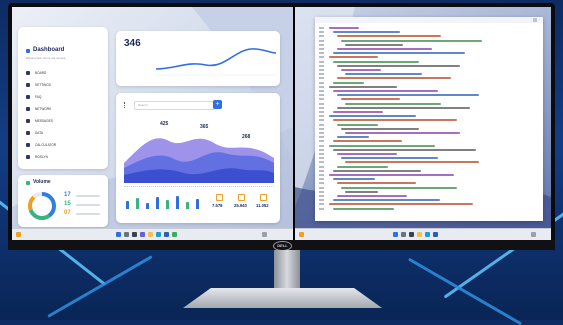 The height and width of the screenshot is (325, 563). I want to click on sidebar-item-faq: FAQ, so click(33, 97).